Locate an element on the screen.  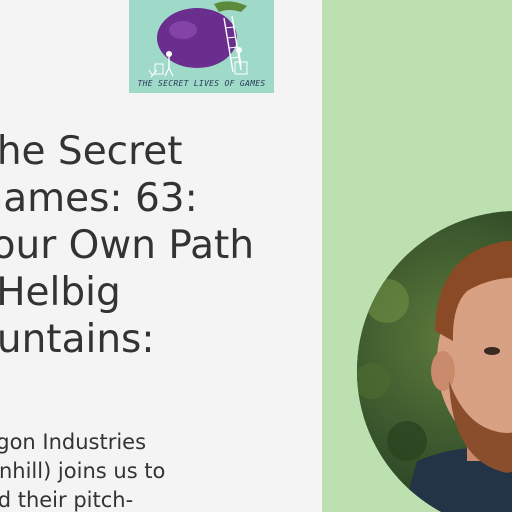
description-line: Megagon Industries is located at coordinates (73, 442).